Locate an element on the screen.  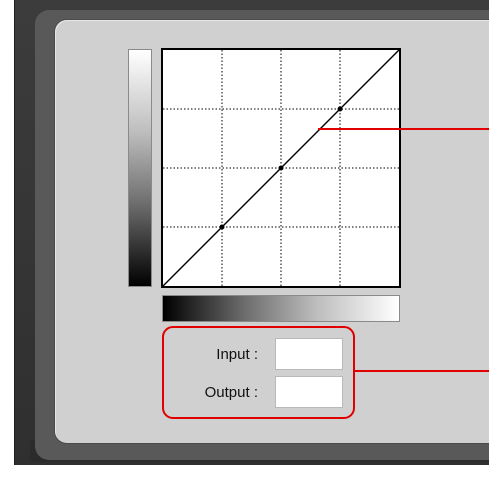
output-gradient-bar is located at coordinates (140, 168).